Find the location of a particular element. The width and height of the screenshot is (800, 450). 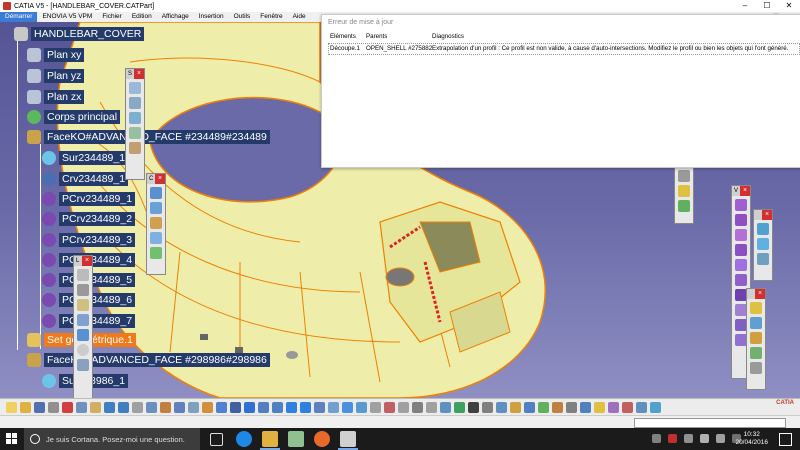

views-icon is located at coordinates (333, 407).